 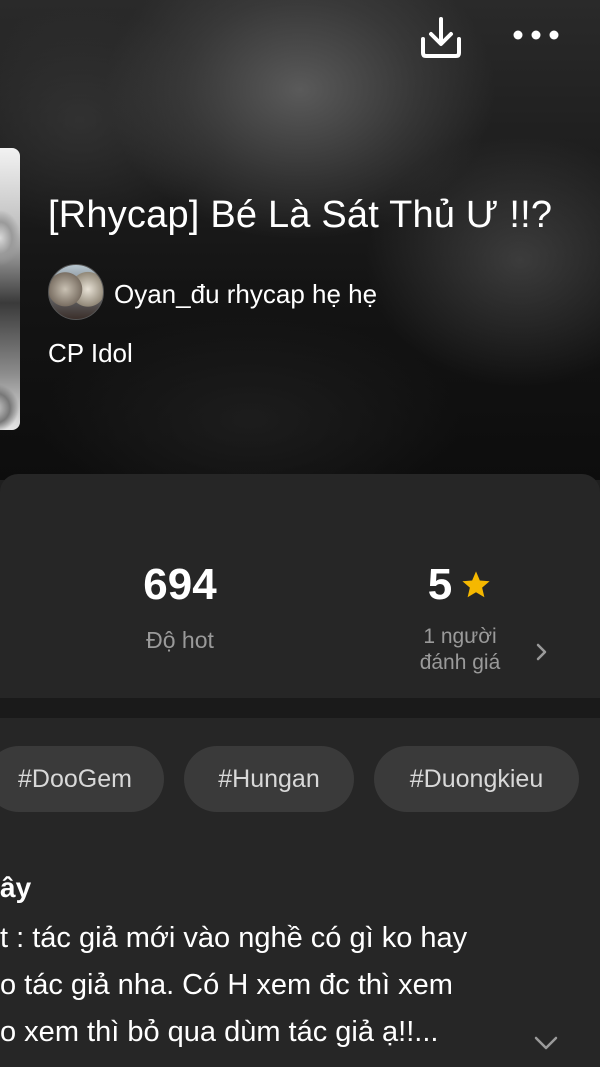 What do you see at coordinates (476, 584) in the screenshot?
I see `star-icon` at bounding box center [476, 584].